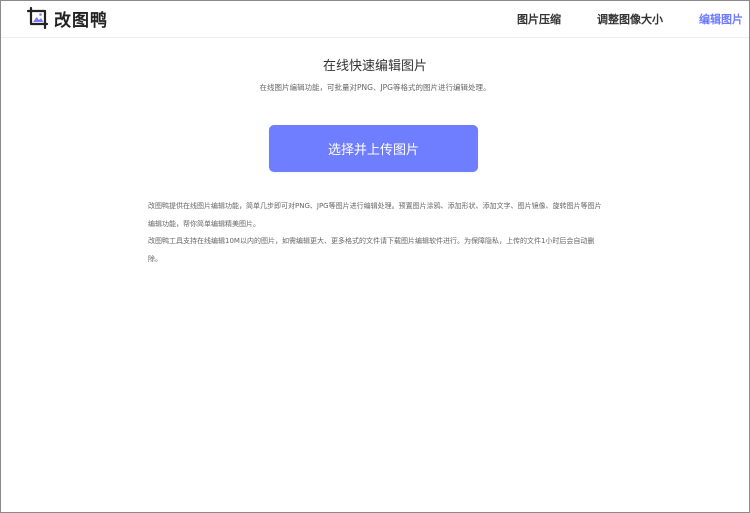 This screenshot has height=513, width=750. What do you see at coordinates (374, 66) in the screenshot?
I see `page-title: 在线快速编辑图片` at bounding box center [374, 66].